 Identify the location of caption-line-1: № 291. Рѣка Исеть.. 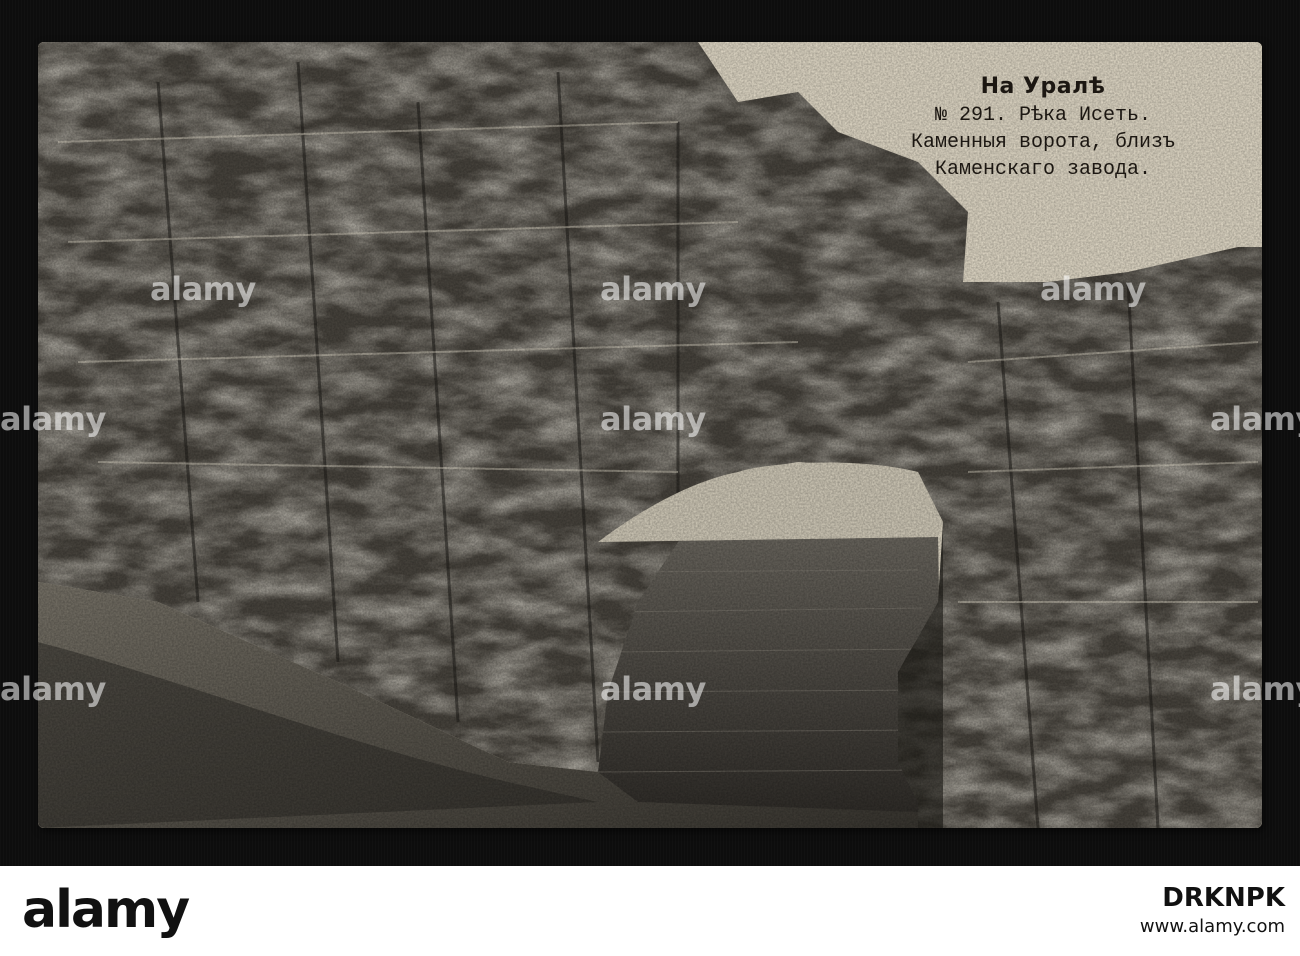
(1043, 115).